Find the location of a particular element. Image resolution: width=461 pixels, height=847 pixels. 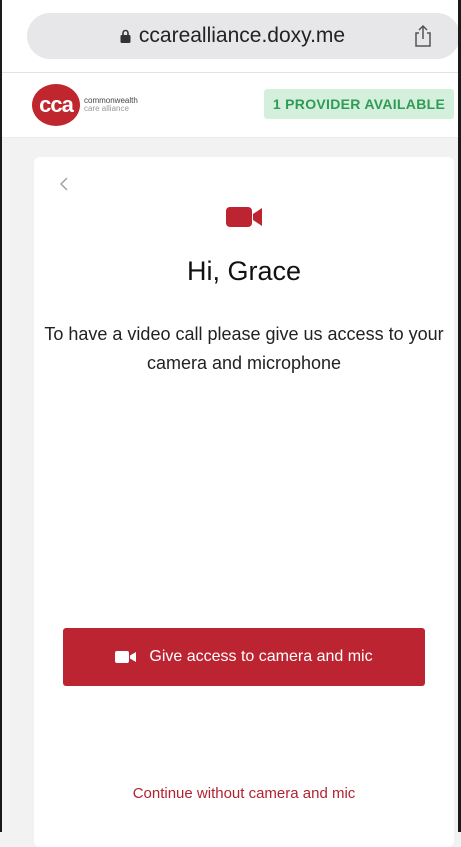

give-access-button: Give access to camera and mic is located at coordinates (244, 657).